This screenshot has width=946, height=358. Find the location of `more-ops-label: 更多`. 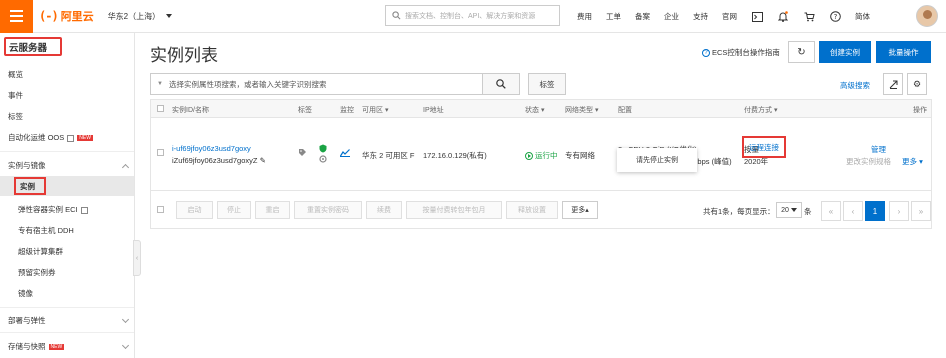

more-ops-label: 更多 is located at coordinates (909, 161).